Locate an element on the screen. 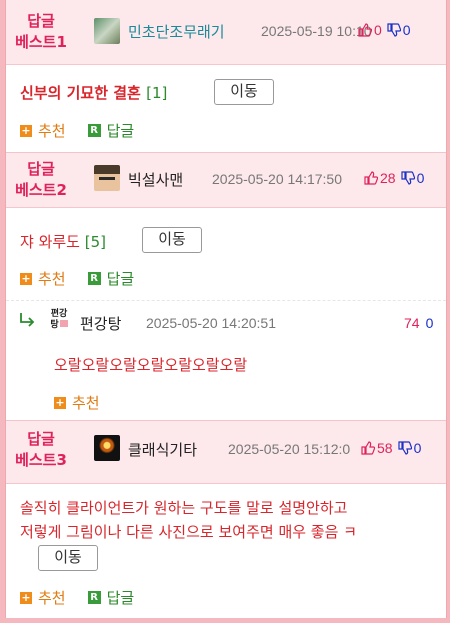 The height and width of the screenshot is (623, 450). upvote-count: 58 is located at coordinates (385, 448).